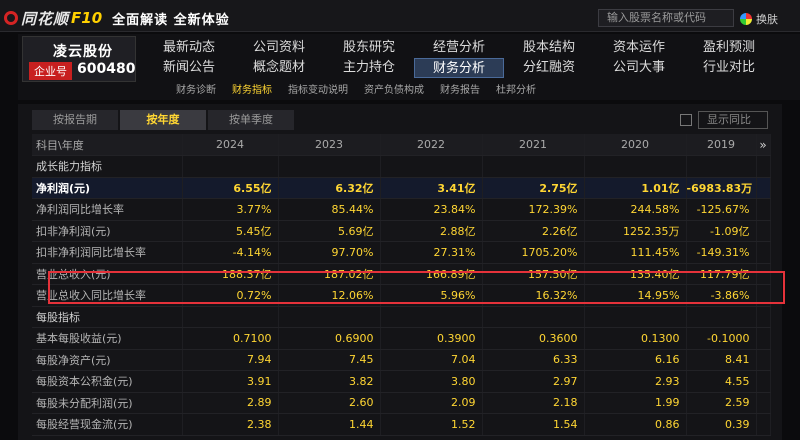 This screenshot has width=800, height=440. What do you see at coordinates (666, 18) in the screenshot?
I see `stock-search-input: 输入股票名称或代码` at bounding box center [666, 18].